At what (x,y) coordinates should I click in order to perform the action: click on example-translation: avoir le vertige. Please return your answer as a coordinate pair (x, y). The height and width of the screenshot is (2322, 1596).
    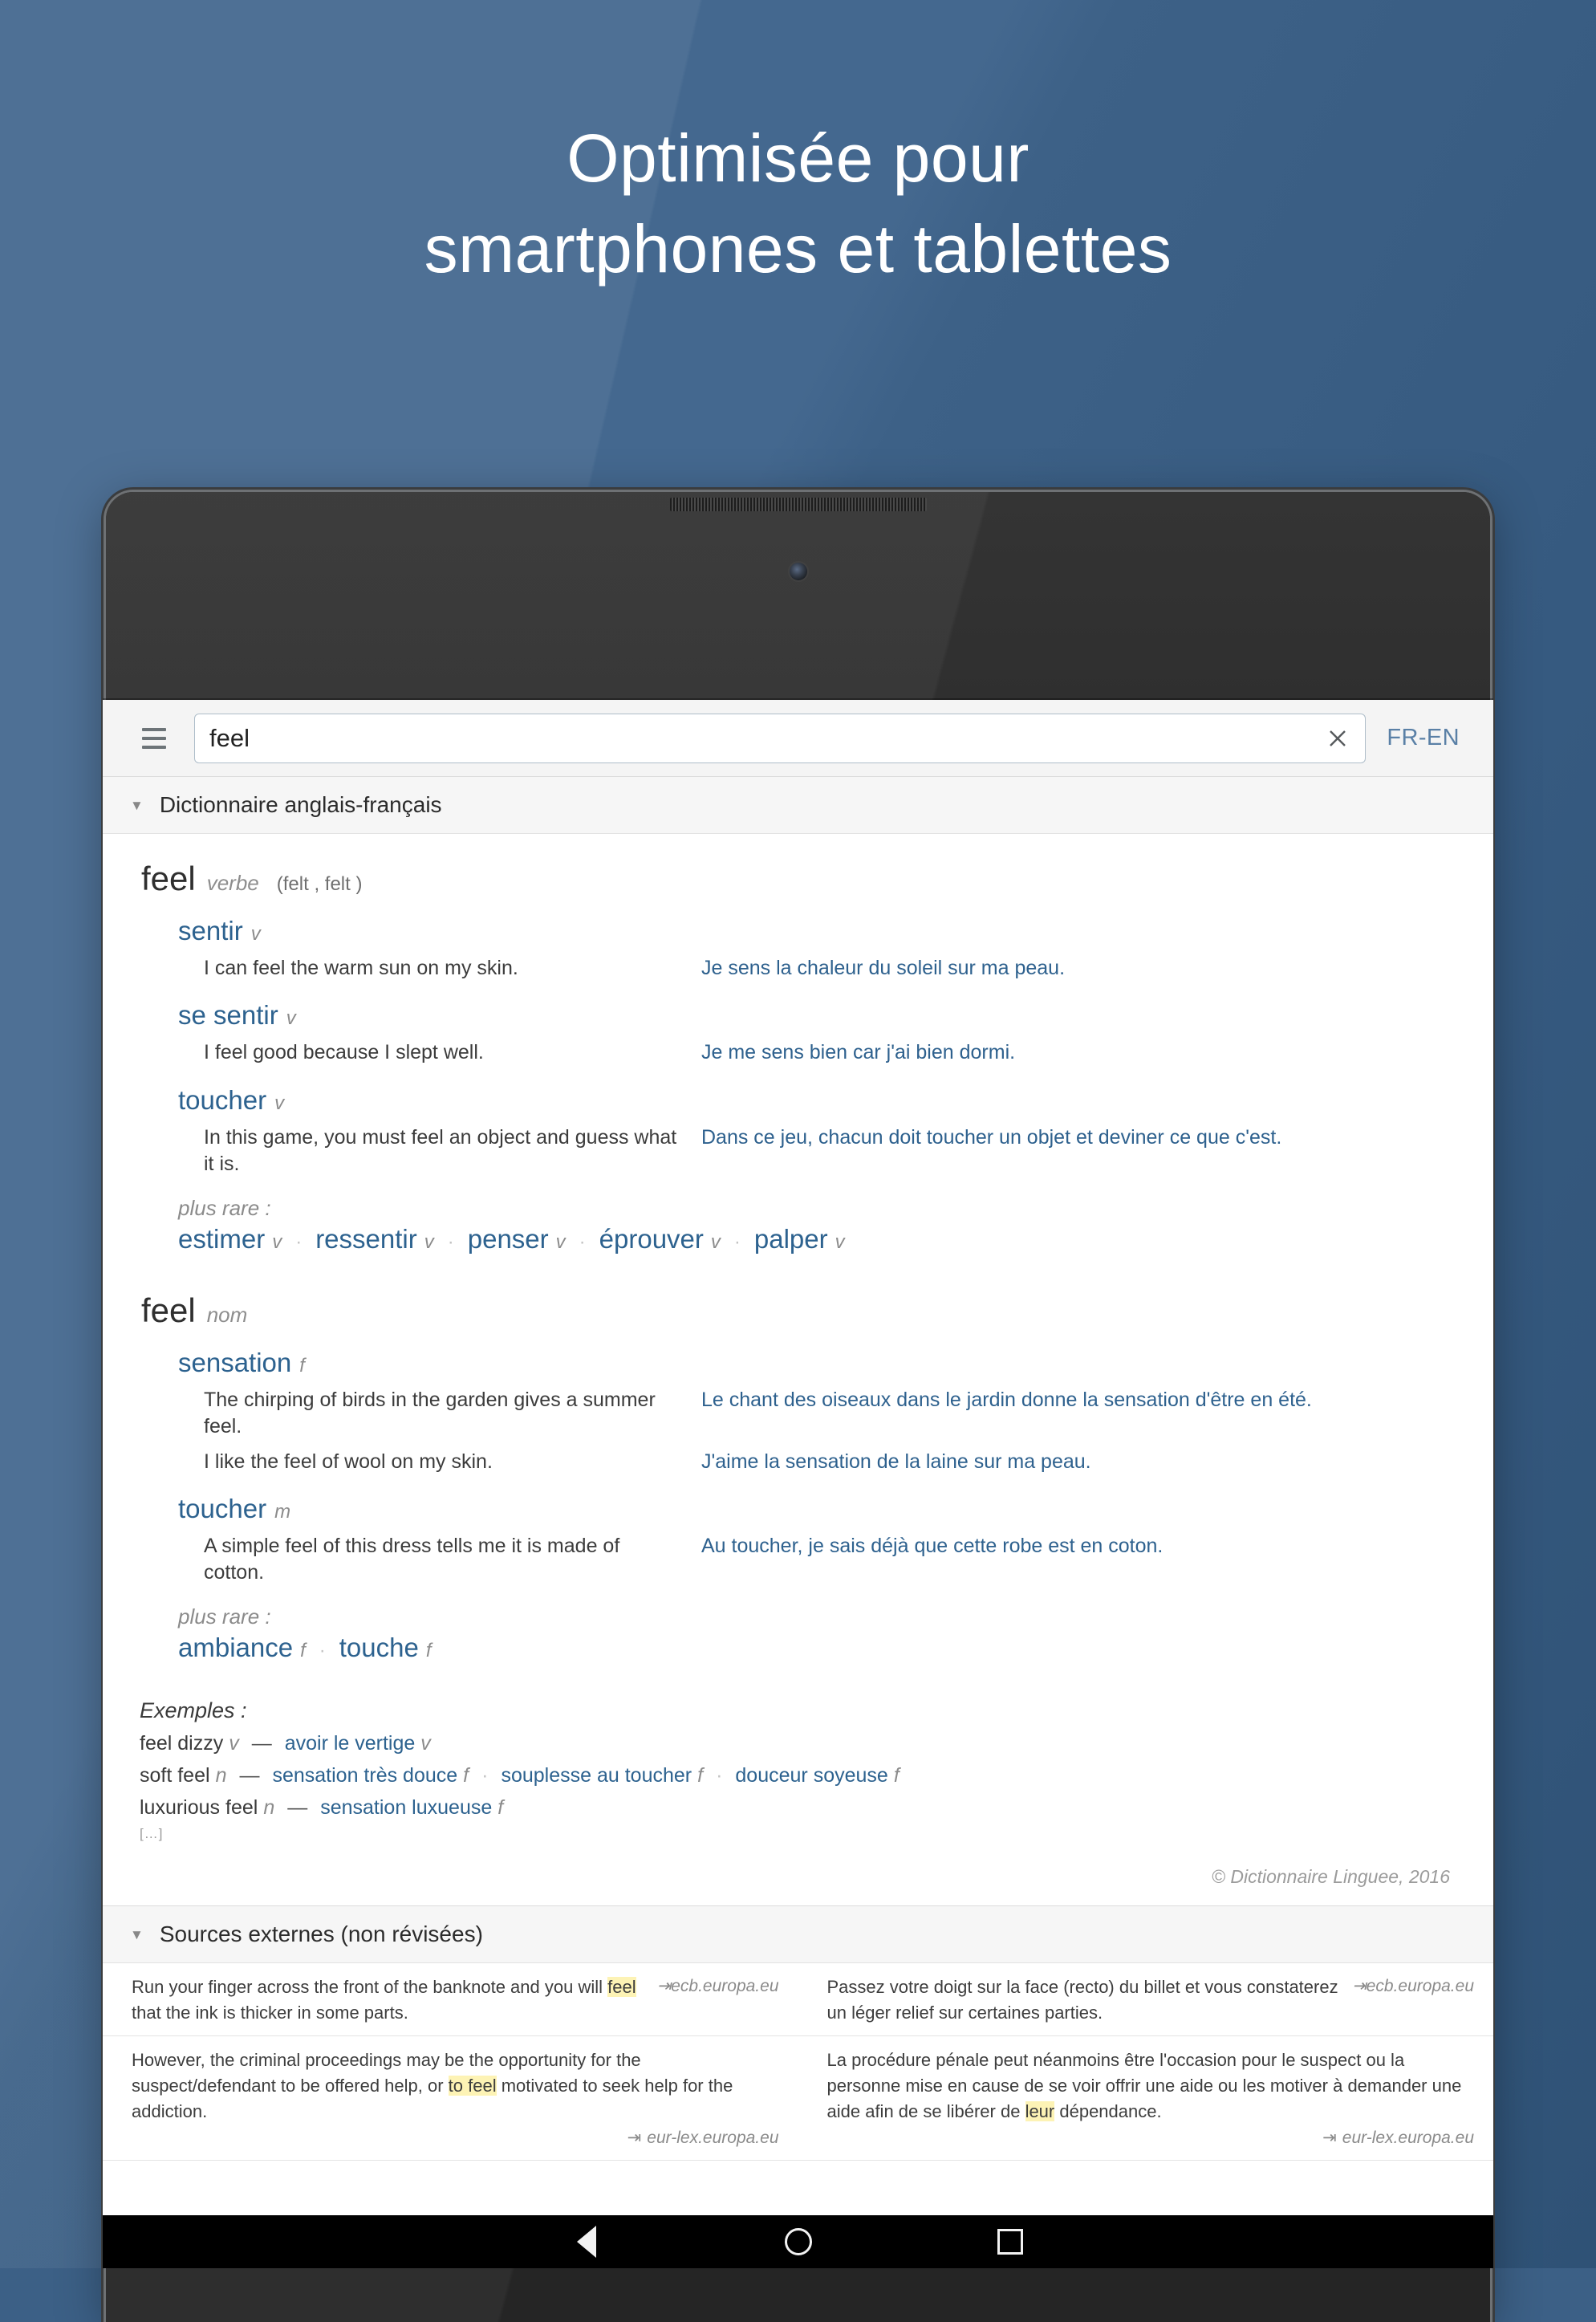
    Looking at the image, I should click on (351, 1743).